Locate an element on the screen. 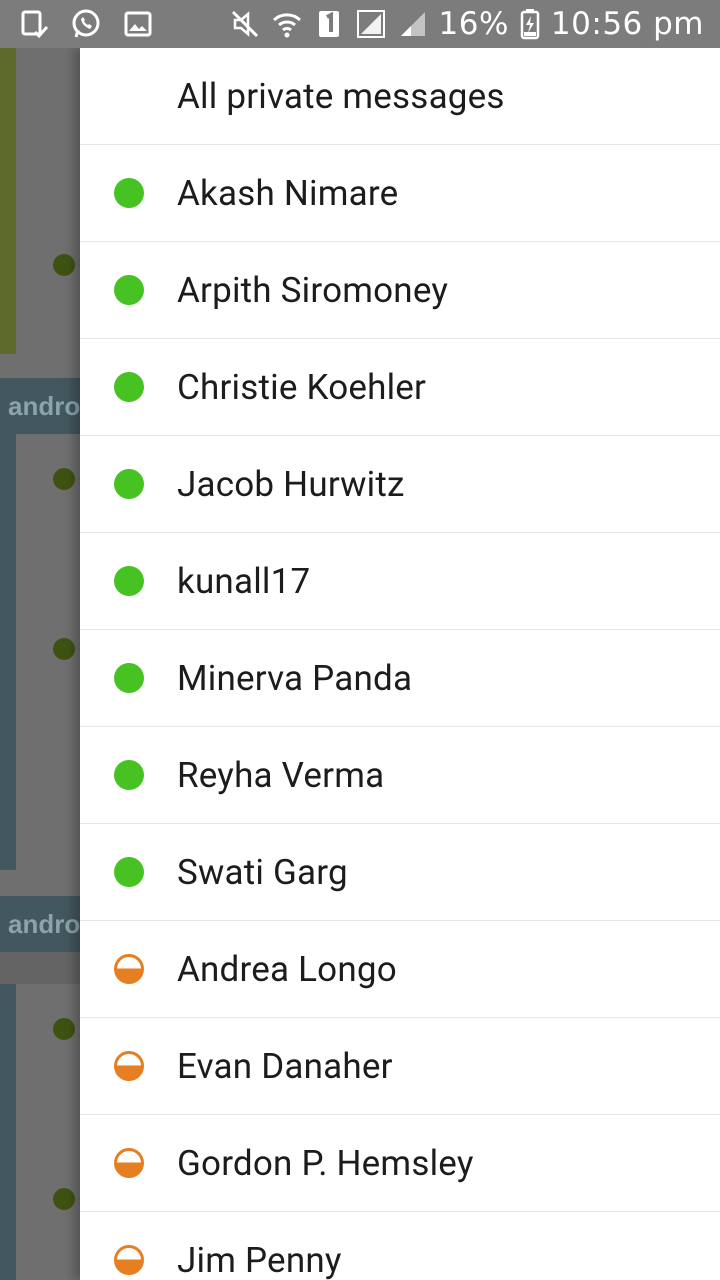 This screenshot has height=1280, width=720. user-list-item: Minerva Panda is located at coordinates (400, 678).